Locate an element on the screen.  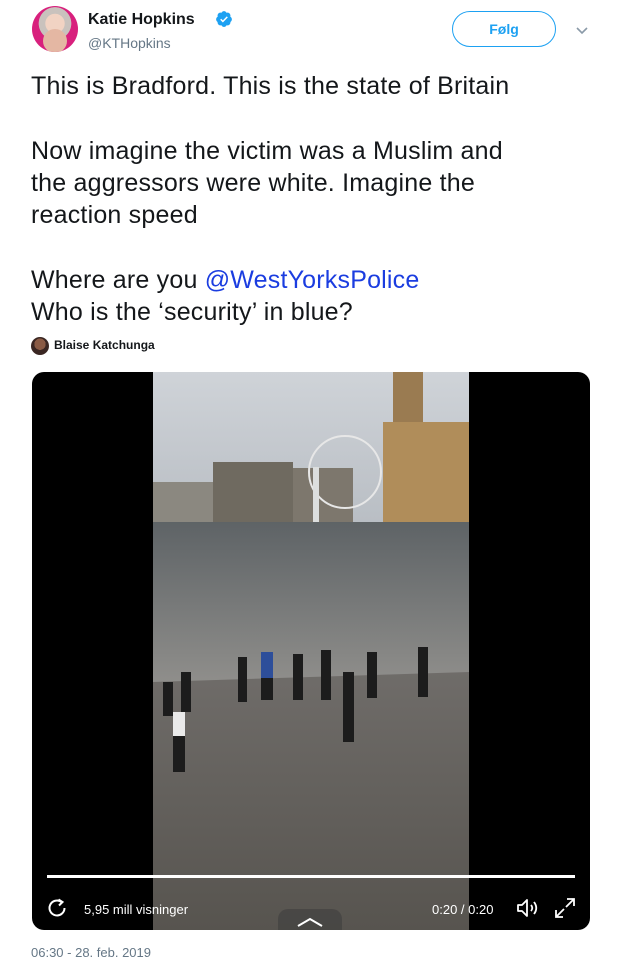
tweet-line: reaction speed is located at coordinates (114, 215).